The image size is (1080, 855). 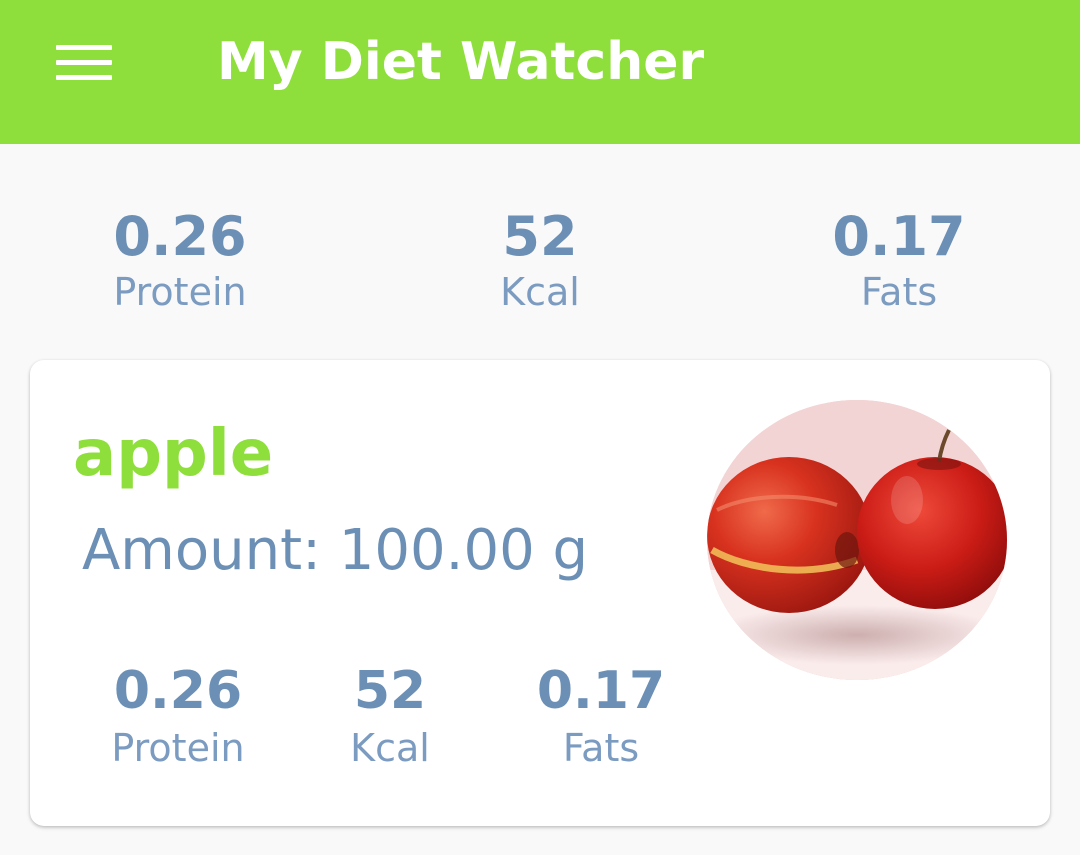 I want to click on food-name: apple, so click(x=173, y=454).